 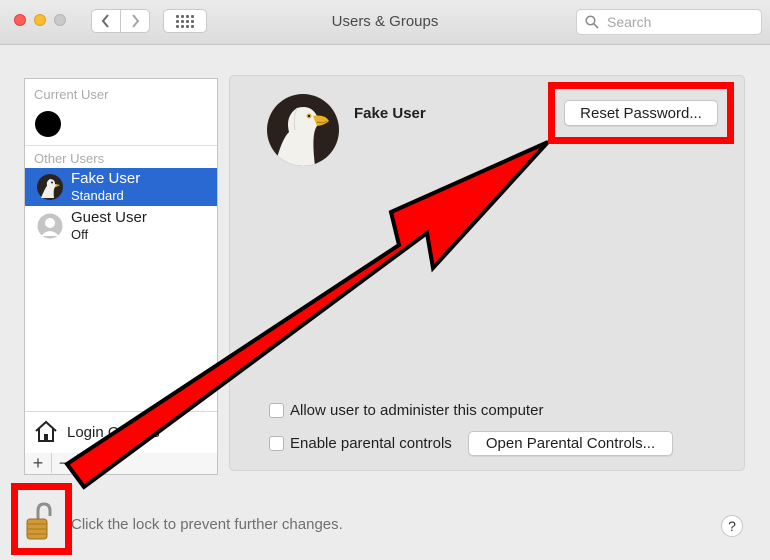 I want to click on sidebar-item-fake-user: Fake User Standard, so click(x=121, y=187).